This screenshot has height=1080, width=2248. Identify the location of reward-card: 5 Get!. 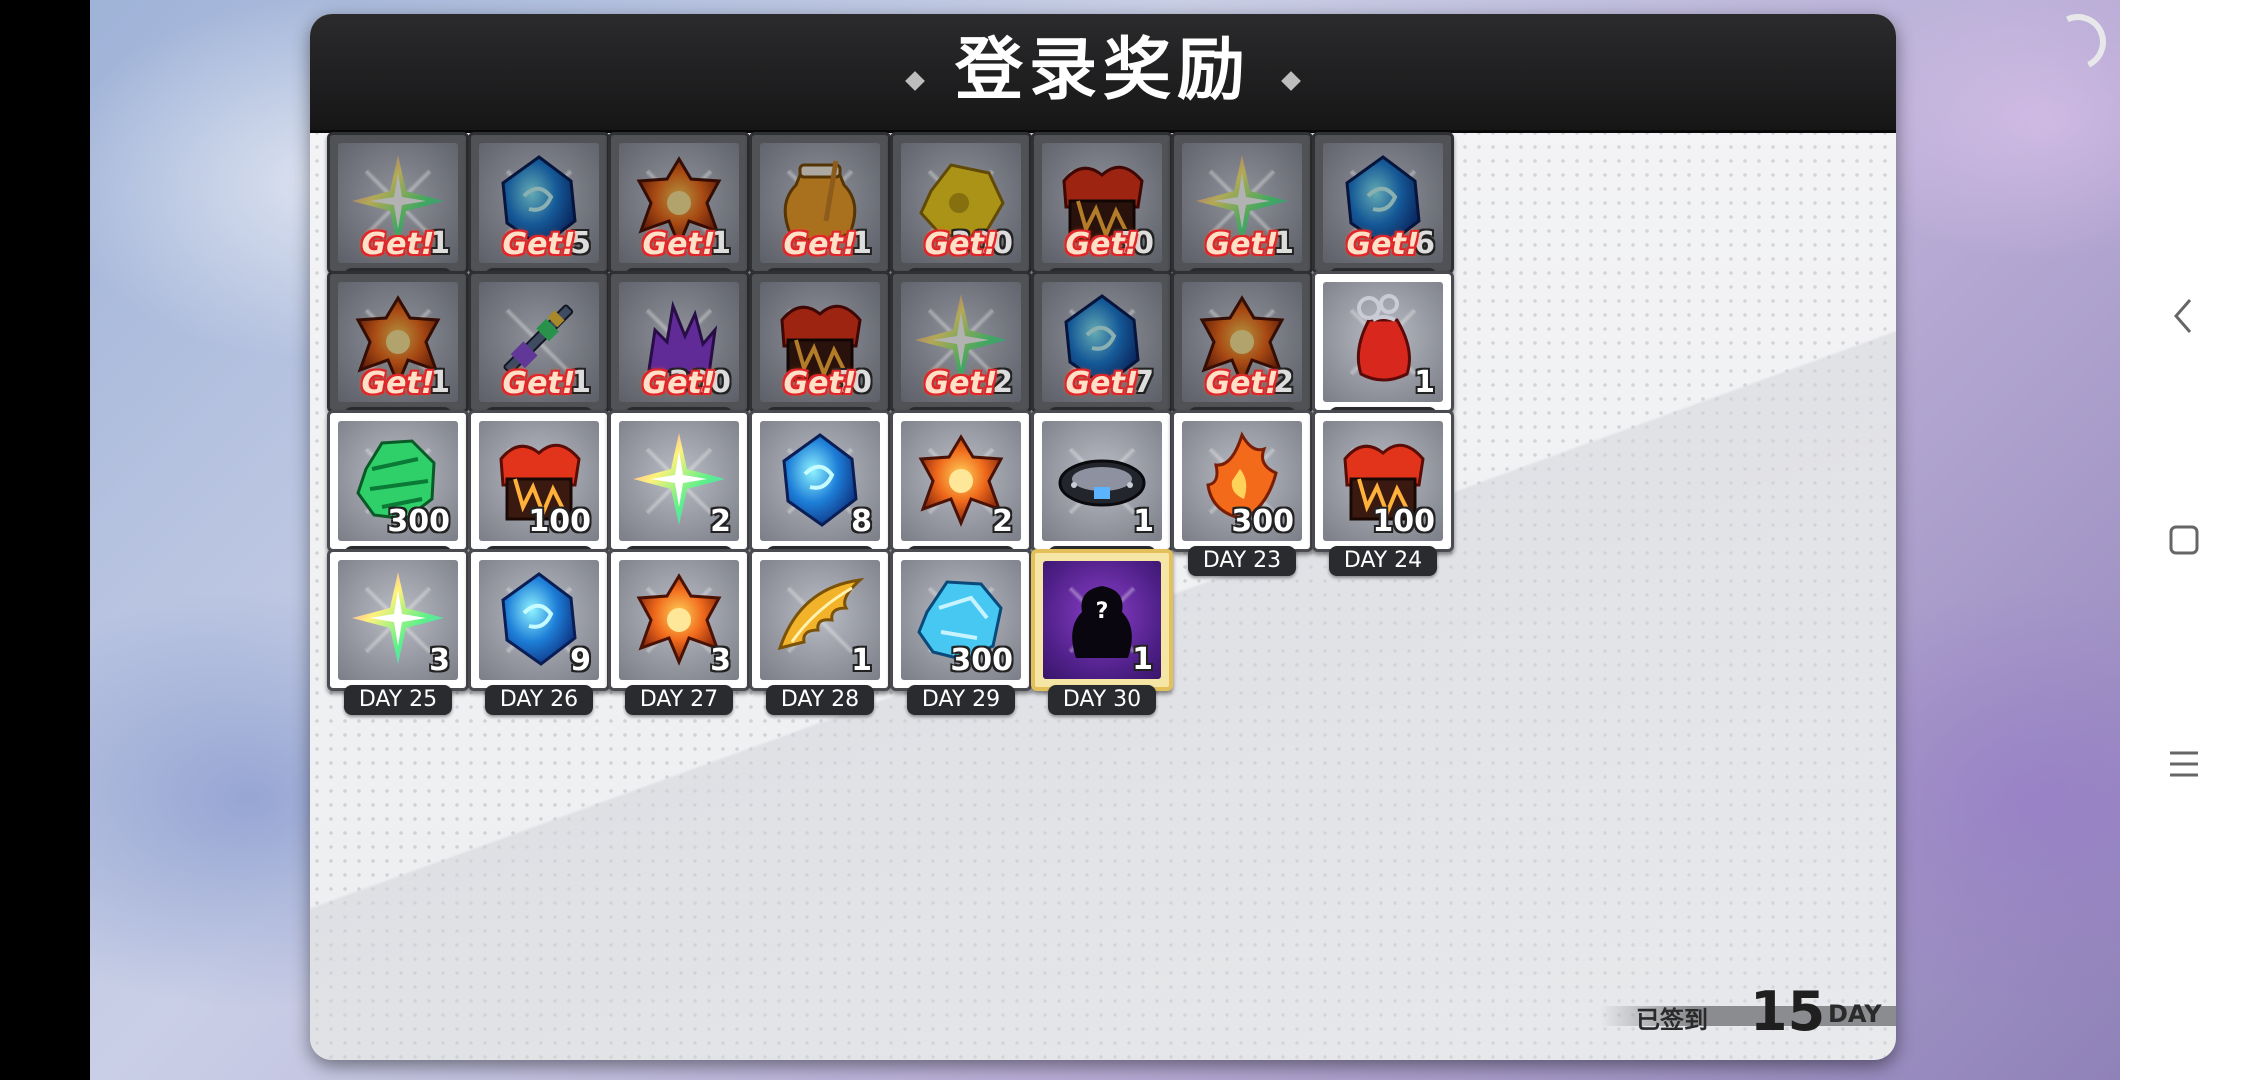
(539, 203).